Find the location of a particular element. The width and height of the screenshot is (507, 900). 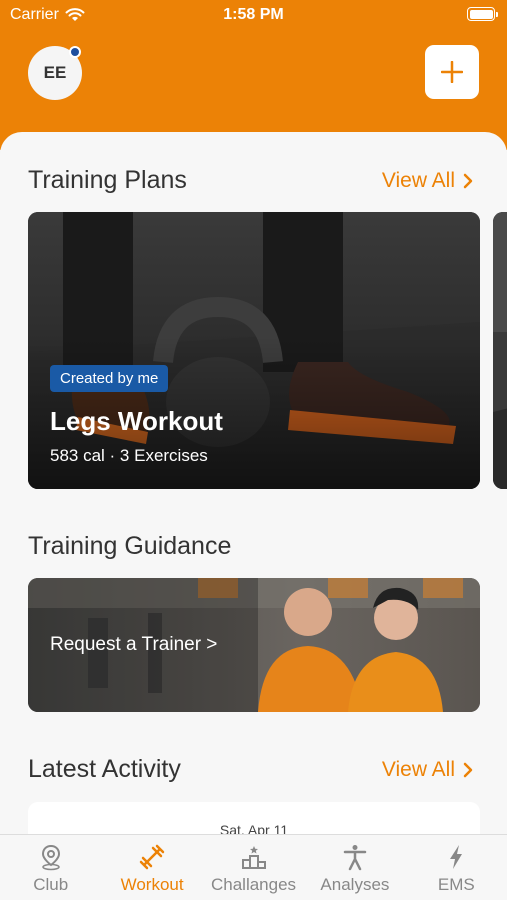

tab-analyses: Analyses is located at coordinates (354, 867).